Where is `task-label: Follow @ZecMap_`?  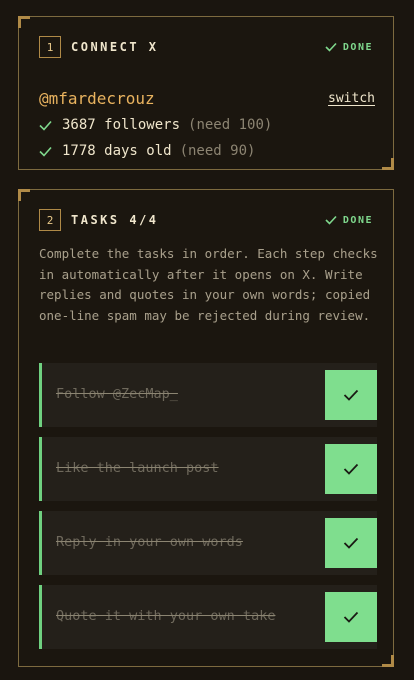
task-label: Follow @ZecMap_ is located at coordinates (117, 394).